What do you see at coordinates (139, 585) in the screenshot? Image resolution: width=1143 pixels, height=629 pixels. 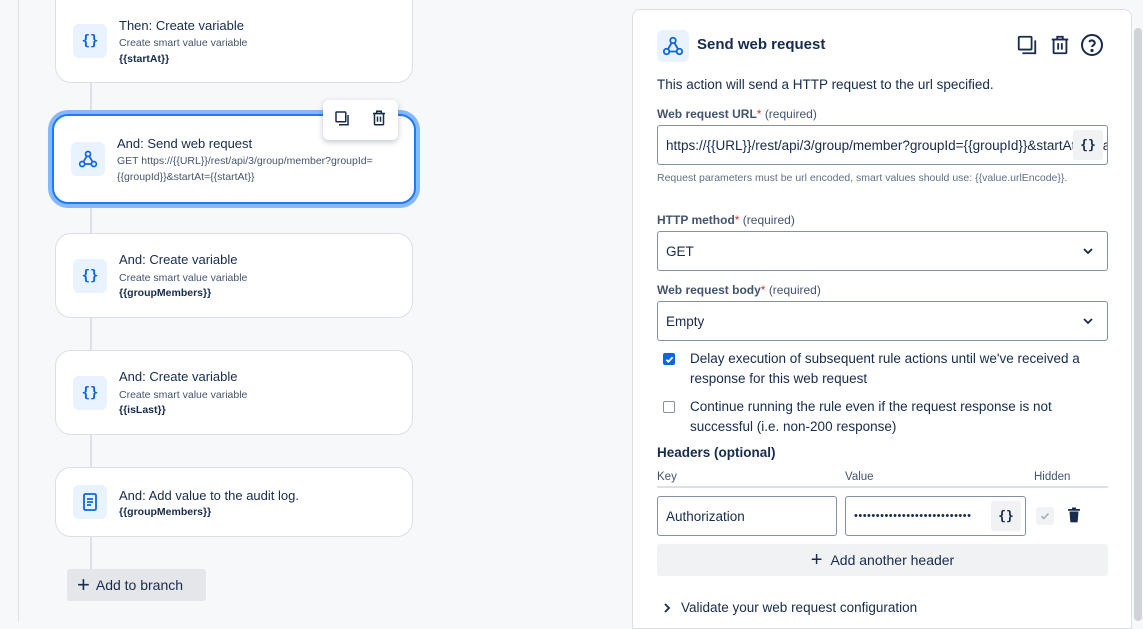 I see `add-to-branch-label: Add to branch` at bounding box center [139, 585].